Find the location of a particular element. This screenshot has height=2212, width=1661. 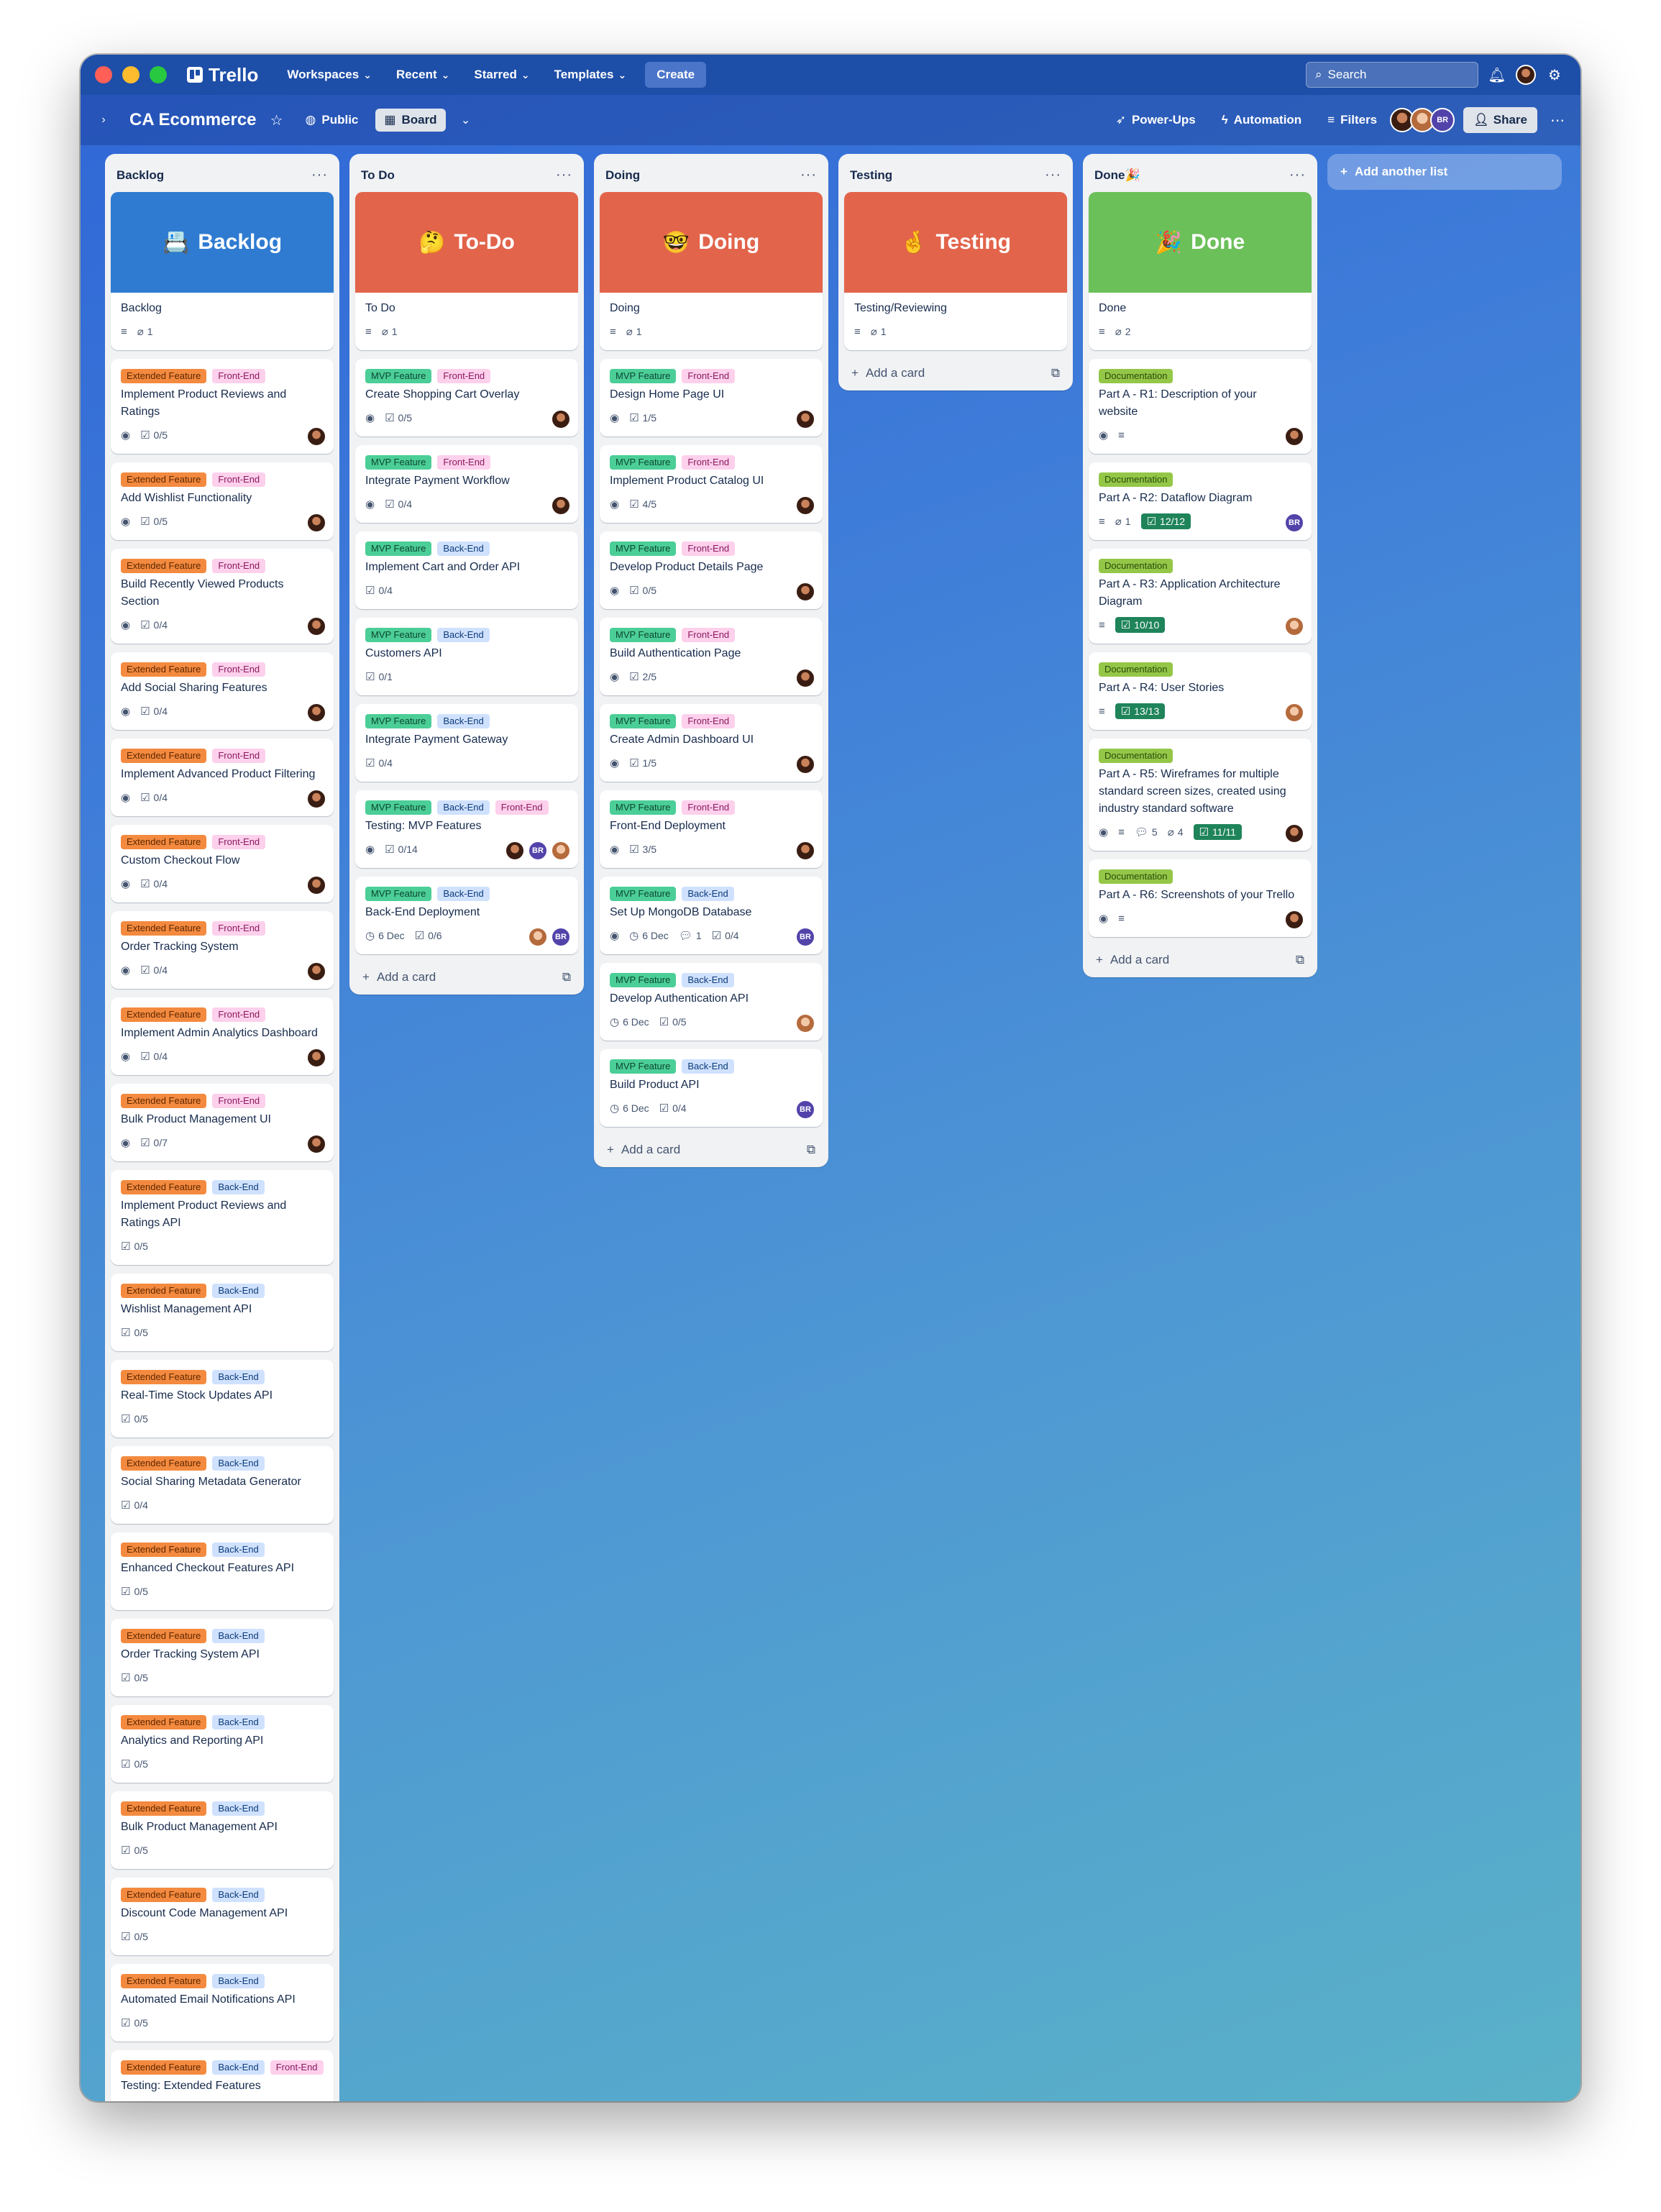

board-view-button: ▦ Board is located at coordinates (410, 120).